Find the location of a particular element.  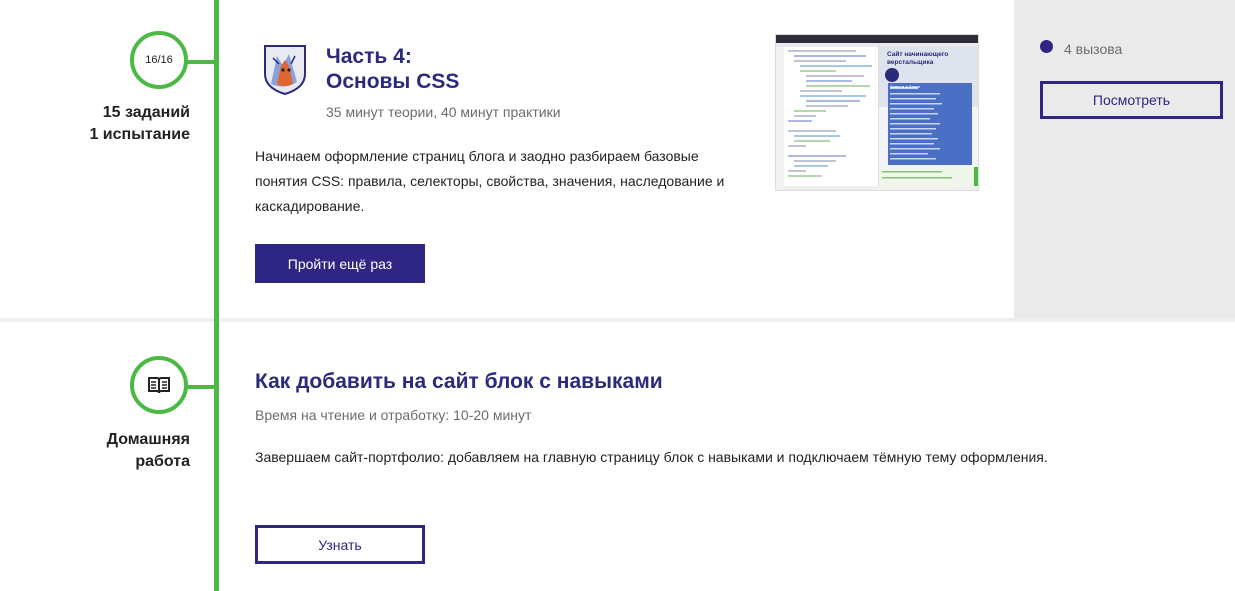

tasks-count: 15 заданий is located at coordinates (146, 112).